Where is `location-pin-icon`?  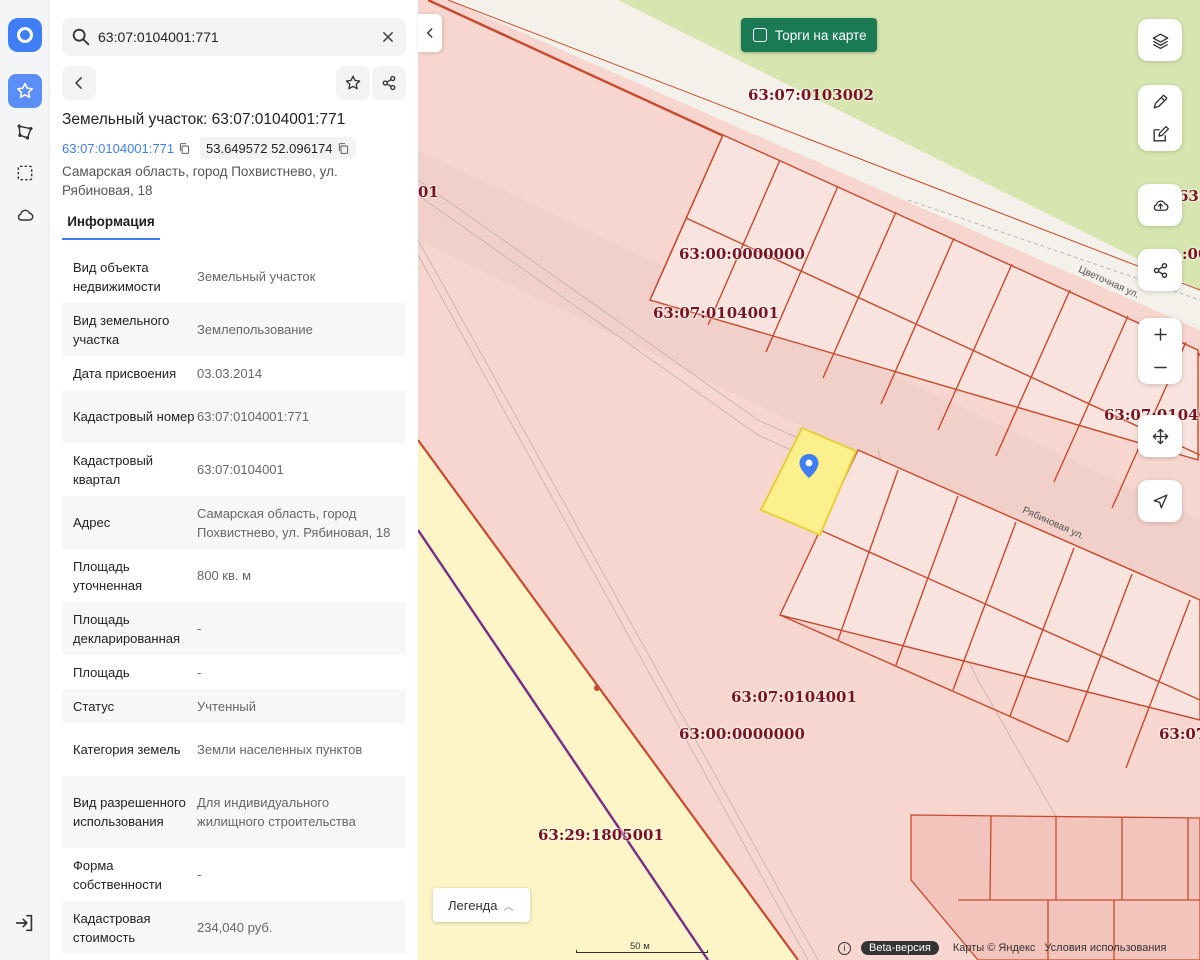
location-pin-icon is located at coordinates (809, 466).